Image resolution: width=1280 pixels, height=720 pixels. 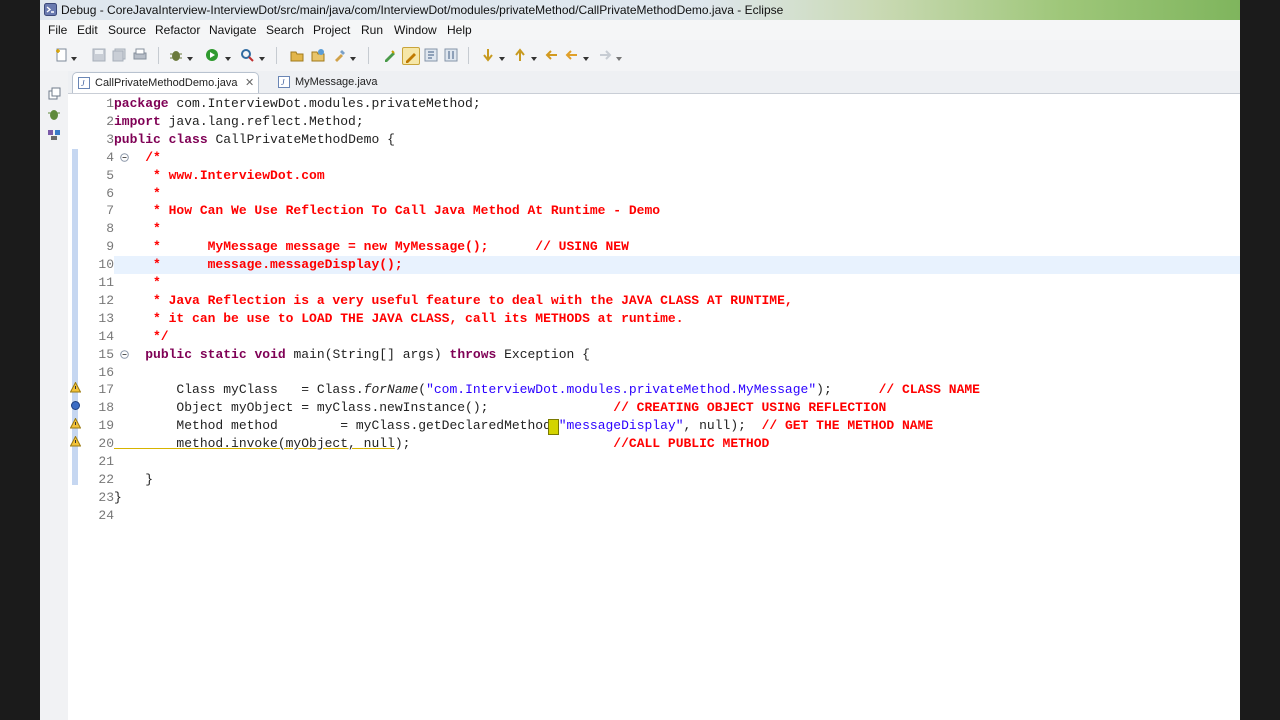 I want to click on back-dropdown-icon, so click(x=586, y=55).